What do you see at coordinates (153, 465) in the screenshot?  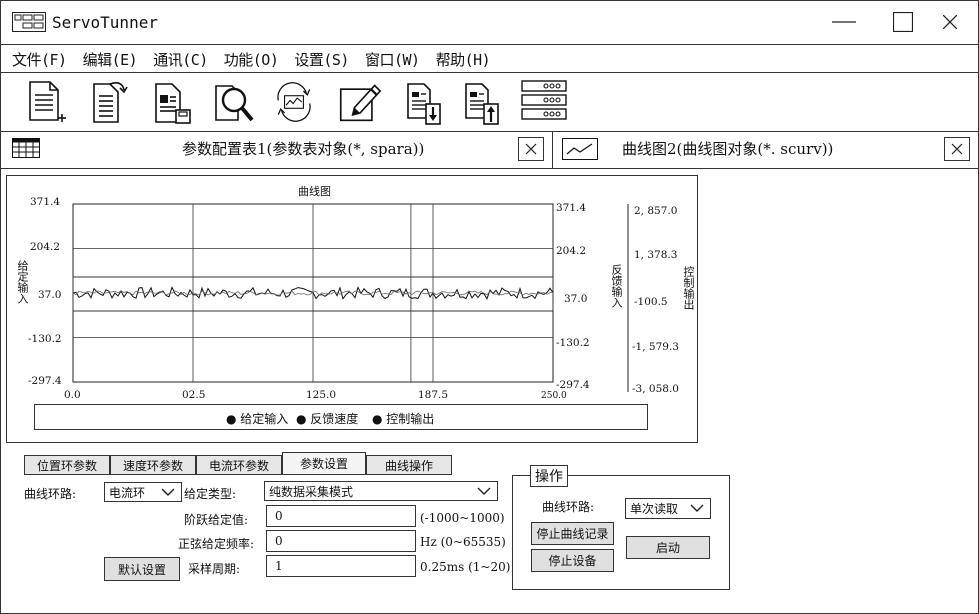 I see `subtab-speed-loop: 速度环参数` at bounding box center [153, 465].